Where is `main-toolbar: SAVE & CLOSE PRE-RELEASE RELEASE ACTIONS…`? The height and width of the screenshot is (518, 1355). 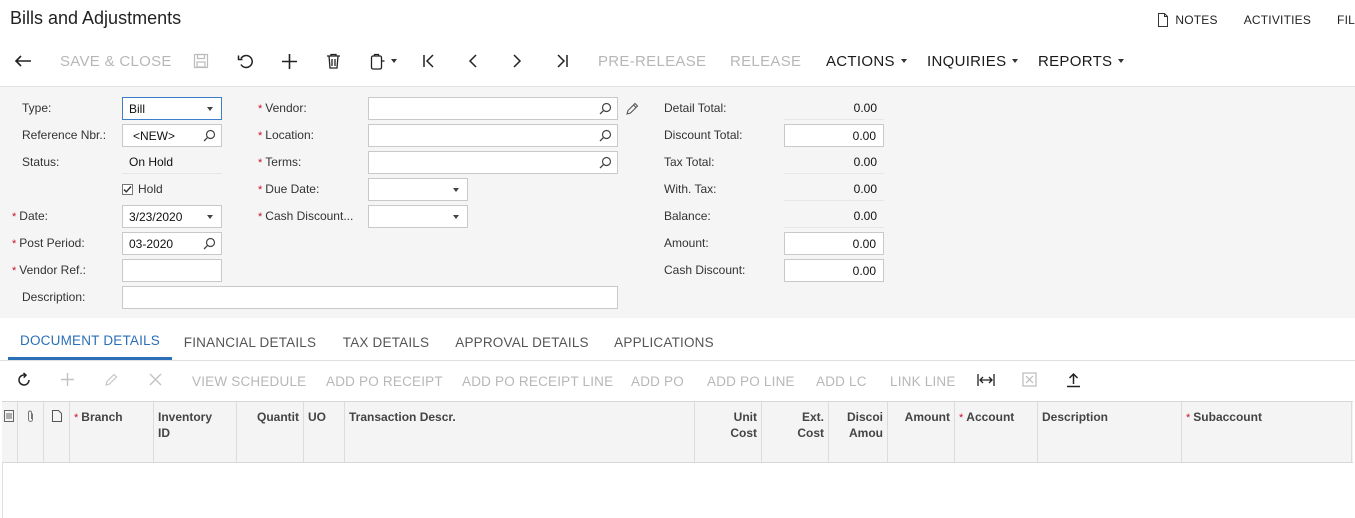
main-toolbar: SAVE & CLOSE PRE-RELEASE RELEASE ACTIONS… is located at coordinates (677, 61).